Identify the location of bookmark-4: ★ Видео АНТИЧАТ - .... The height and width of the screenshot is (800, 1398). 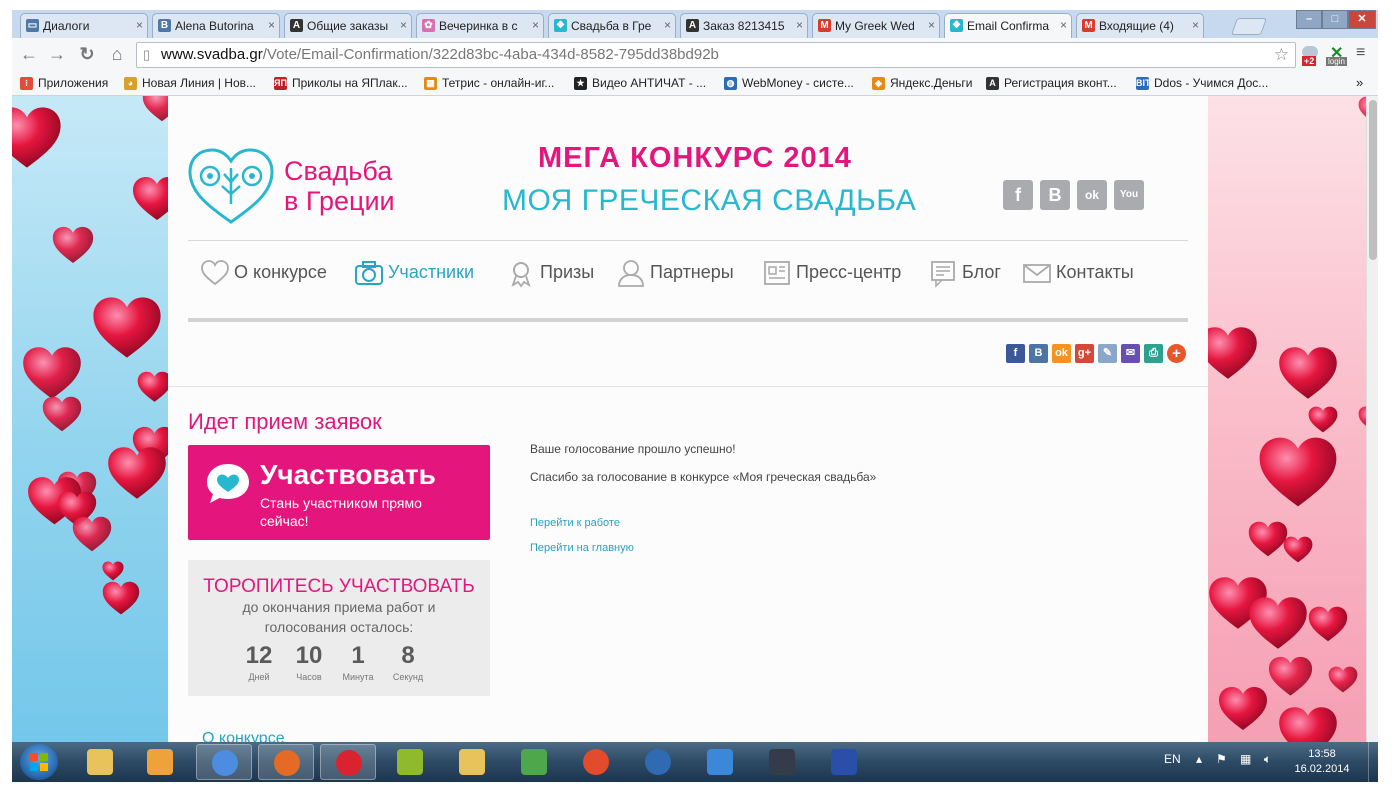
(640, 83).